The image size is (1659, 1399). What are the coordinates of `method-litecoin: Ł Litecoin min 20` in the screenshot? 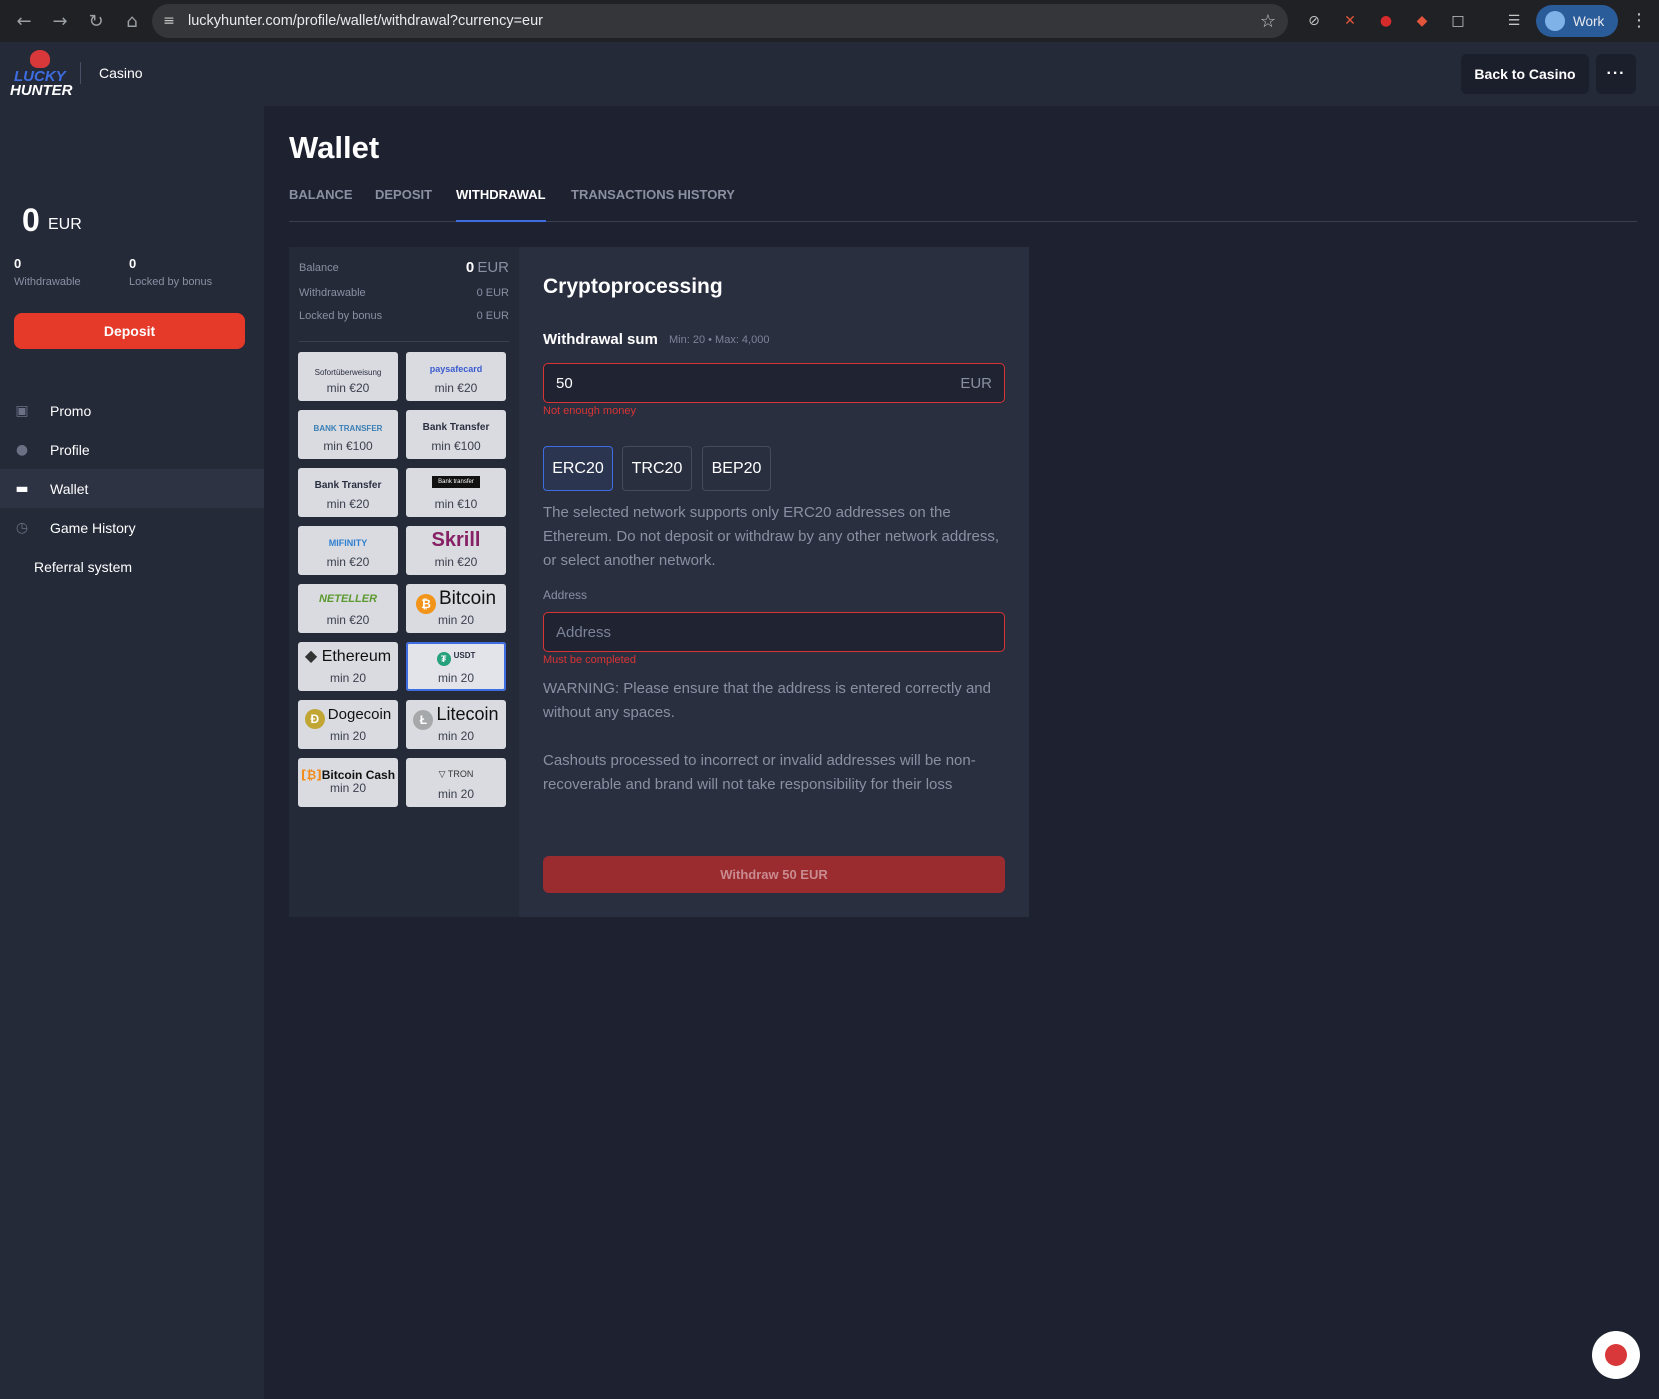 It's located at (456, 724).